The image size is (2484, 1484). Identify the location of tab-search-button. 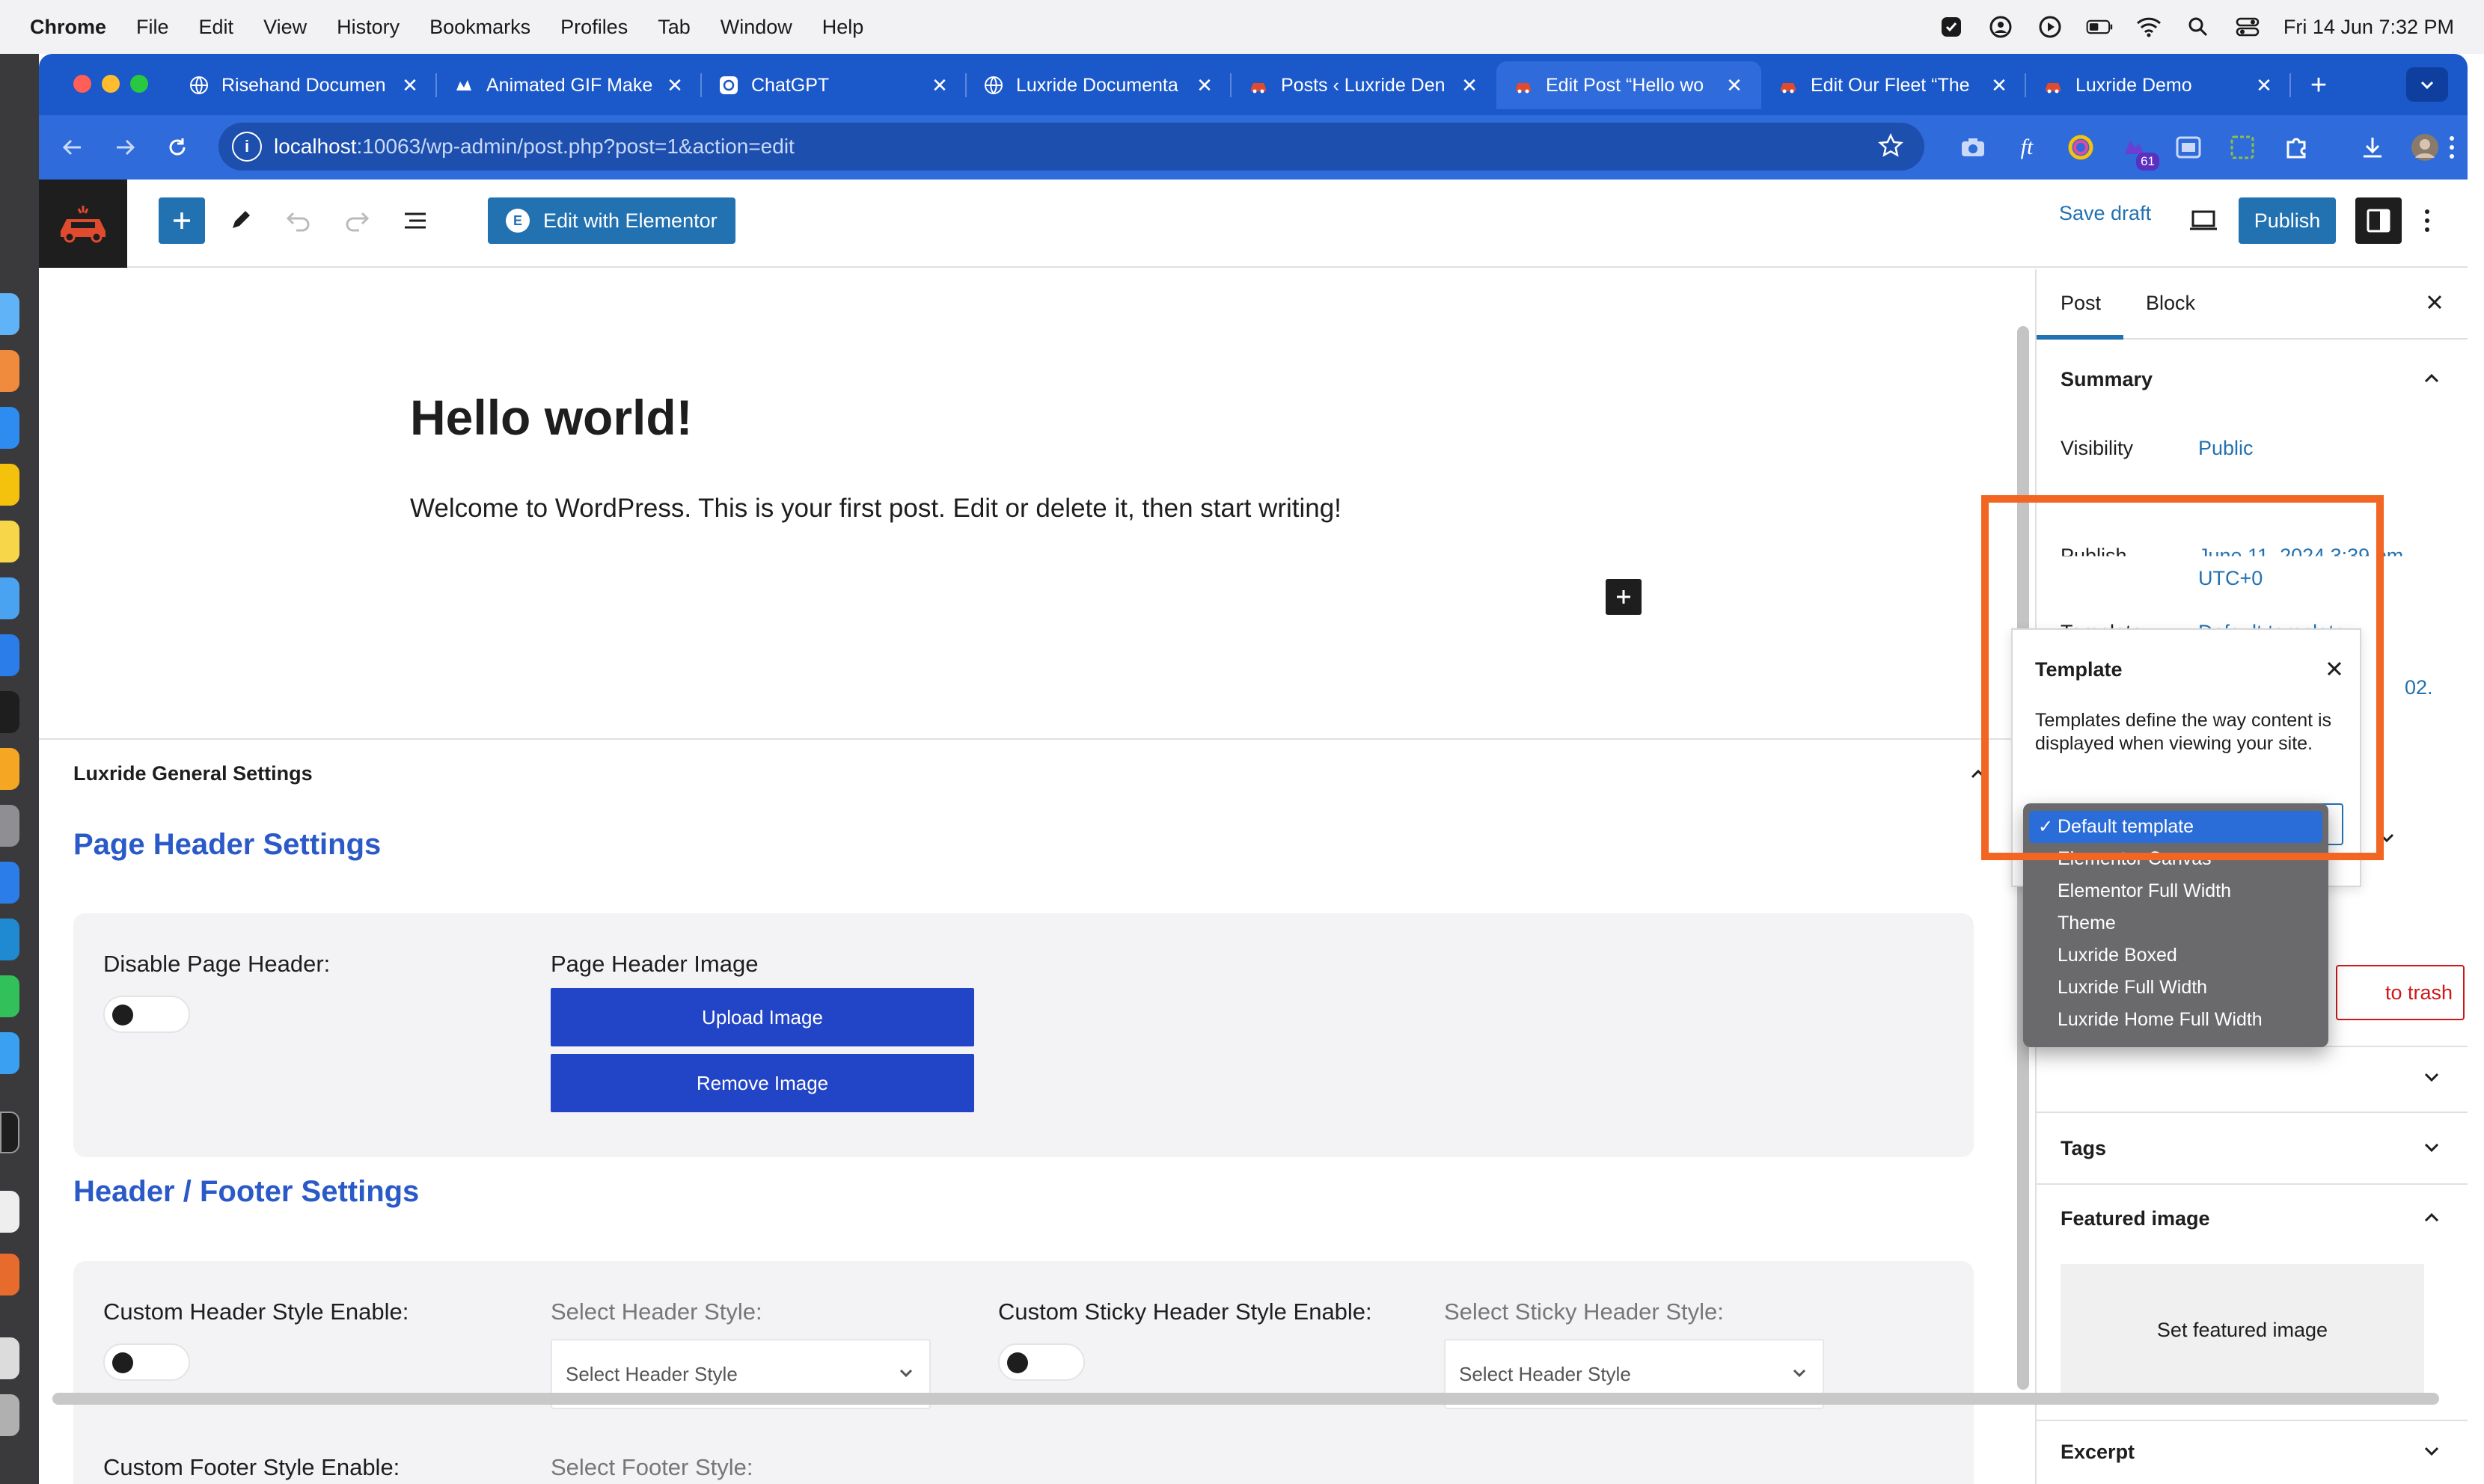
(2427, 84).